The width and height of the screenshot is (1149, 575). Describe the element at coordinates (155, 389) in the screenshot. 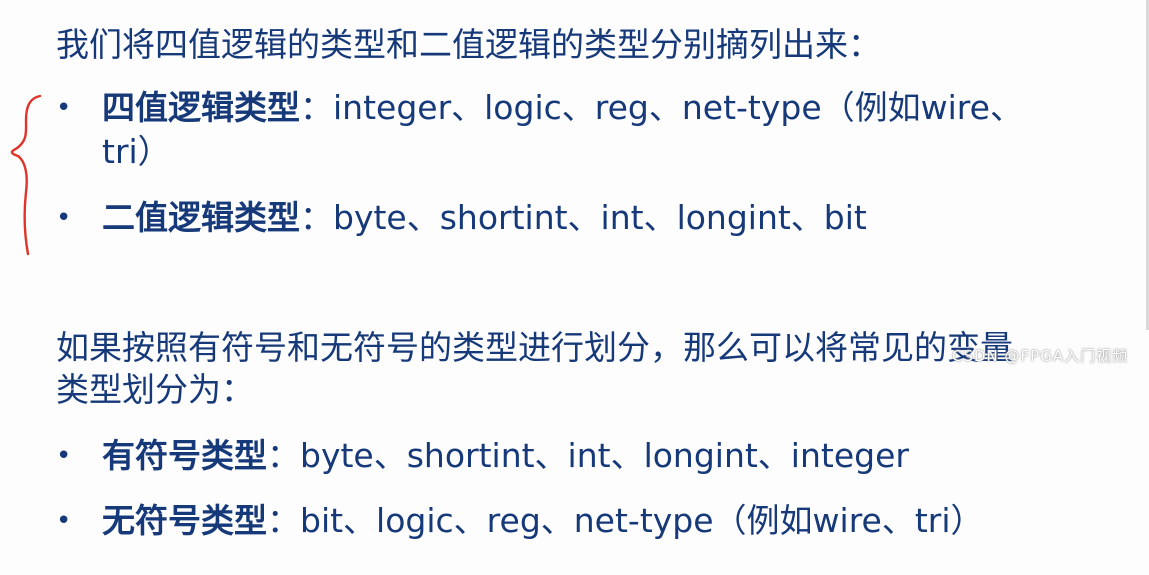

I see `paragraph-2-line-2: 类型划分为：` at that location.